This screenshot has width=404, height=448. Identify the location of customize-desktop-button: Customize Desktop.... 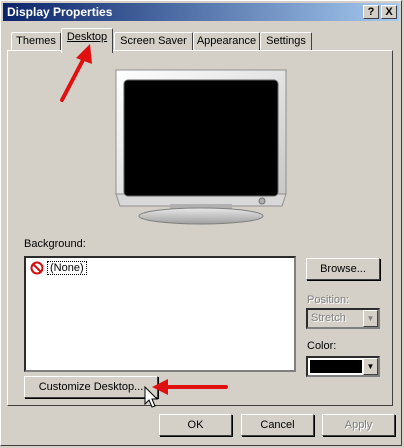
(91, 387).